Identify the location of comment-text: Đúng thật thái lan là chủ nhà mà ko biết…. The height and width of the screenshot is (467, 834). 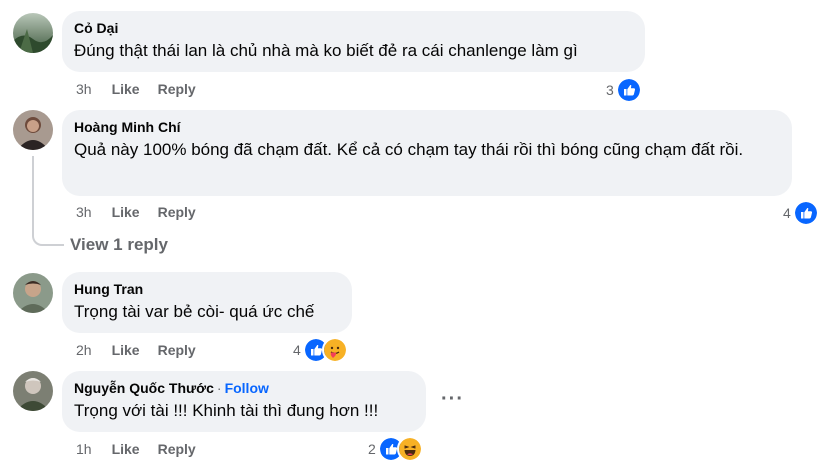
(326, 50).